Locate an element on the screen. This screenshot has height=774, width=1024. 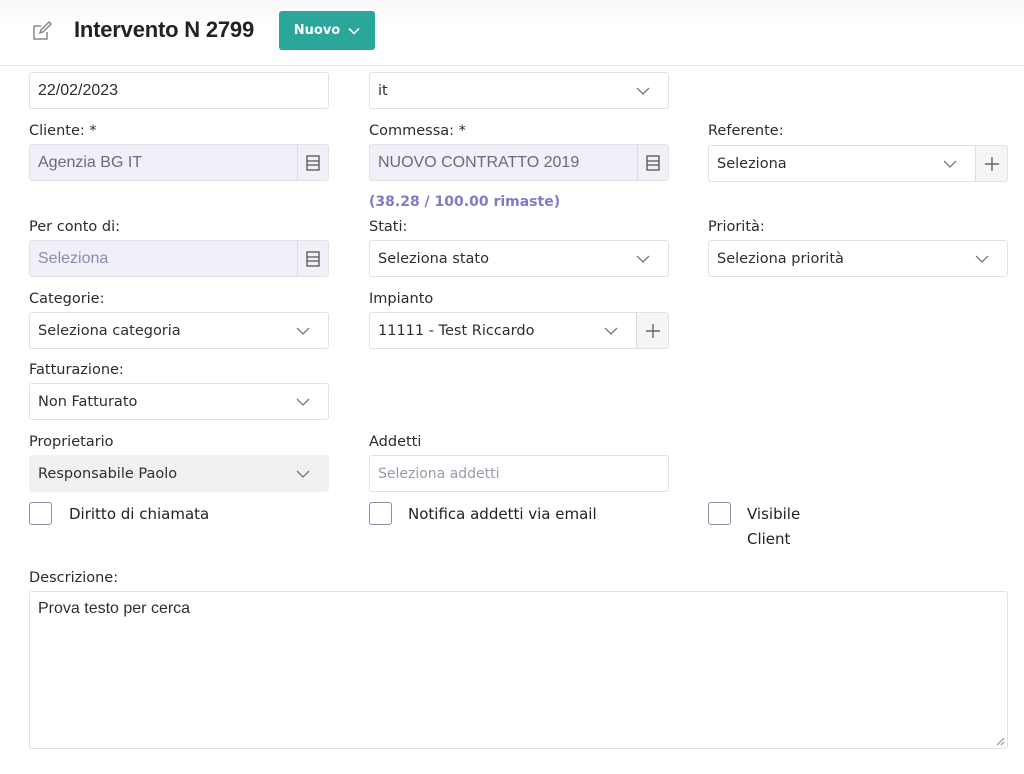
impianto-value: 11111 - Test Riccardo is located at coordinates (456, 330).